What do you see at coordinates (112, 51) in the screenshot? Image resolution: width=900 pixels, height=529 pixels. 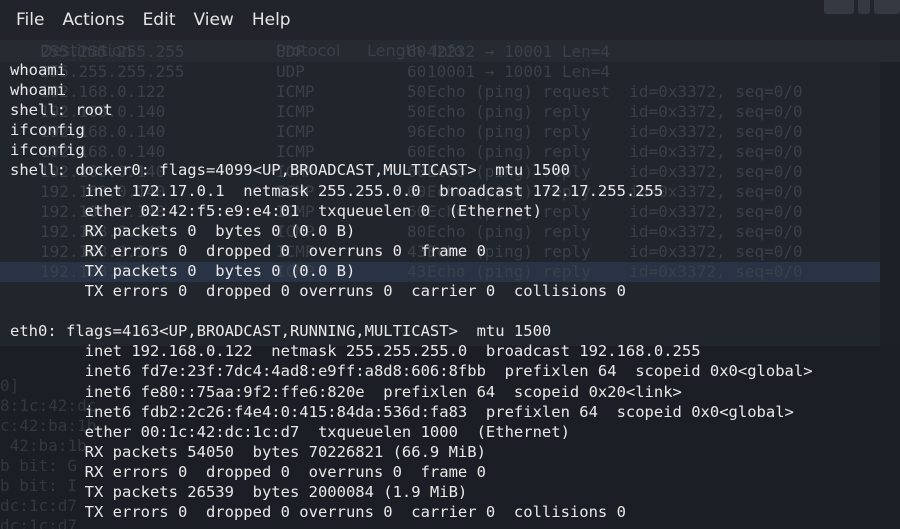 I see `cell-dest: 255.255.255.255` at bounding box center [112, 51].